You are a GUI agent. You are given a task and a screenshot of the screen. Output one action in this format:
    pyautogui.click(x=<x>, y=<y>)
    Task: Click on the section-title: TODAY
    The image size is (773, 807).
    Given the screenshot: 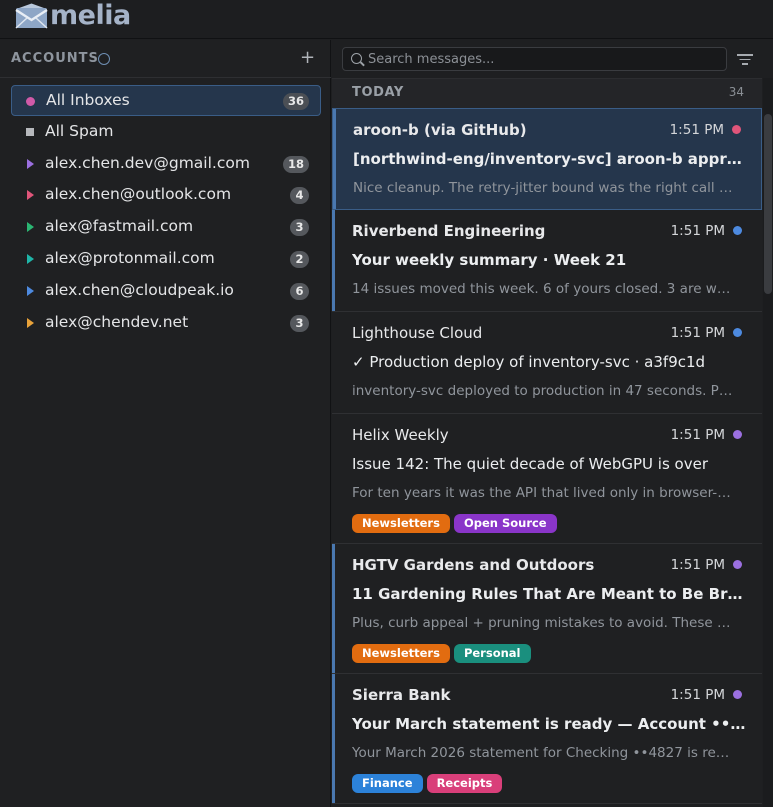 What is the action you would take?
    pyautogui.click(x=378, y=92)
    